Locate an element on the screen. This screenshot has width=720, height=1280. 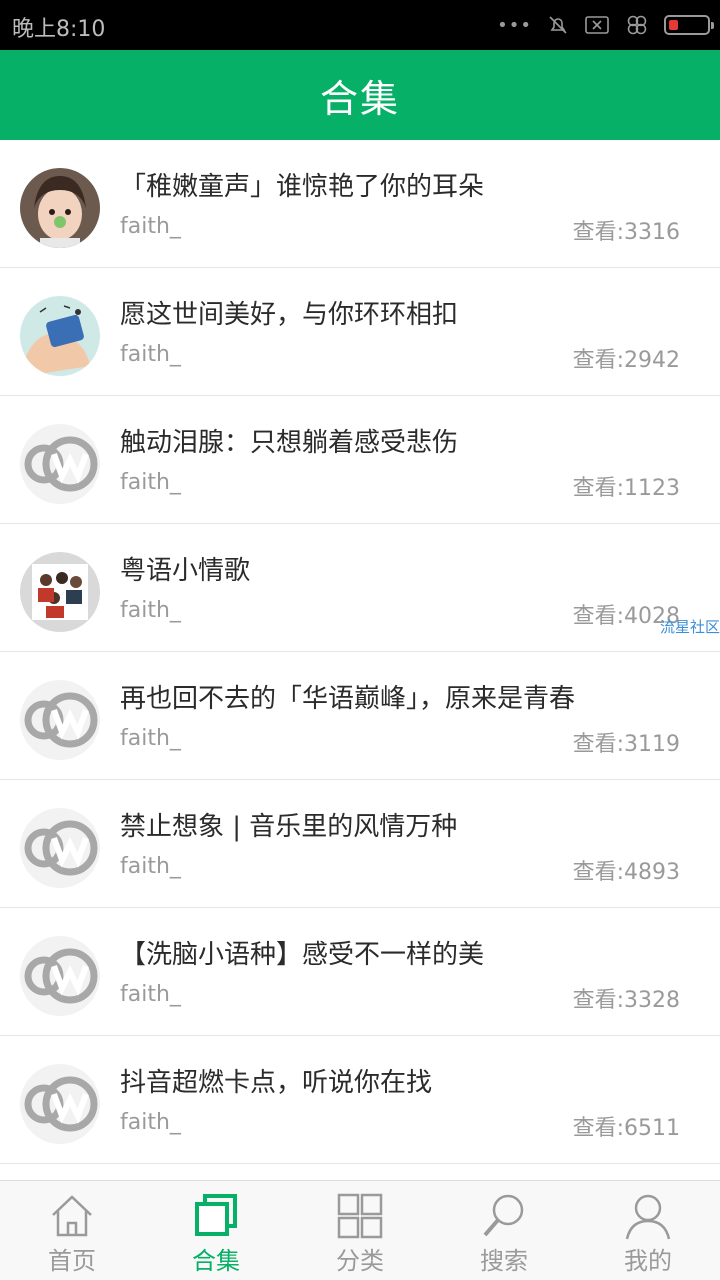
list-item: 【洗脑小语种】感受不一样的美 faith_ 查看:3328 is located at coordinates (360, 972).